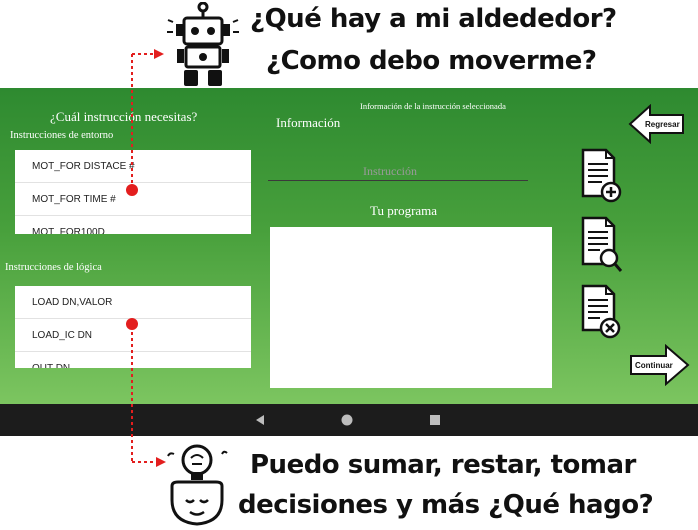 This screenshot has width=698, height=530. I want to click on caption-operations: Puedo sumar, restar, tomar, so click(443, 465).